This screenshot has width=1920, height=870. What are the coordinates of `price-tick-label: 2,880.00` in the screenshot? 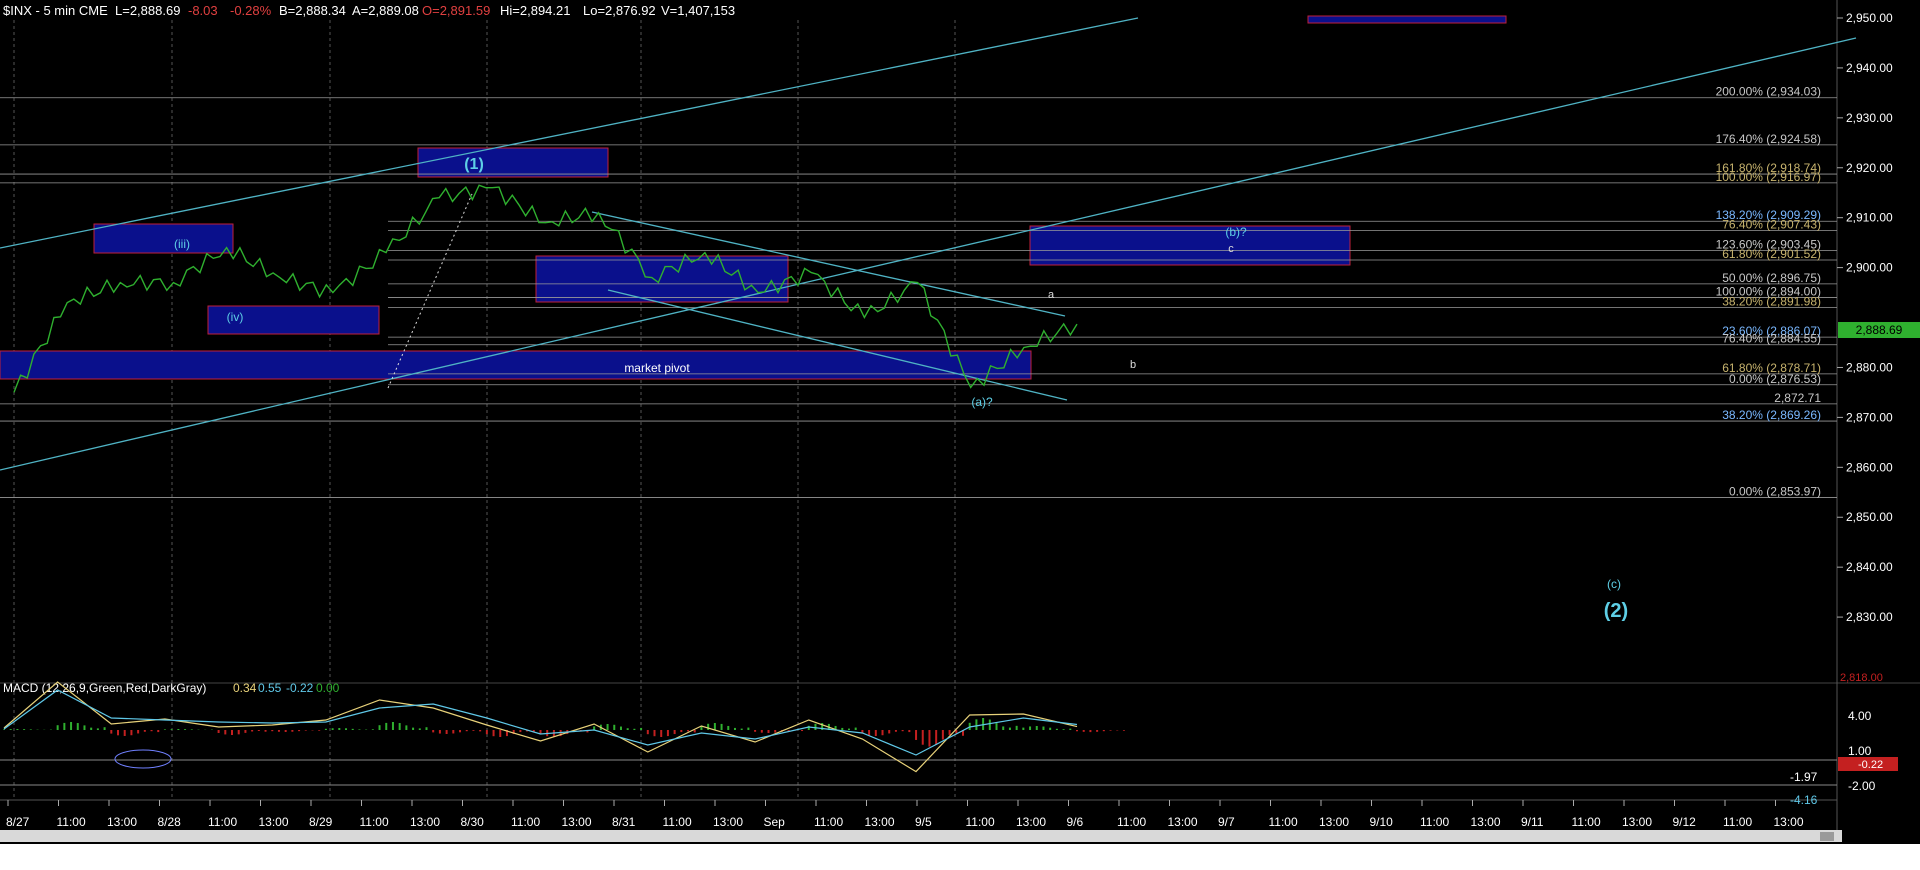 It's located at (1869, 367).